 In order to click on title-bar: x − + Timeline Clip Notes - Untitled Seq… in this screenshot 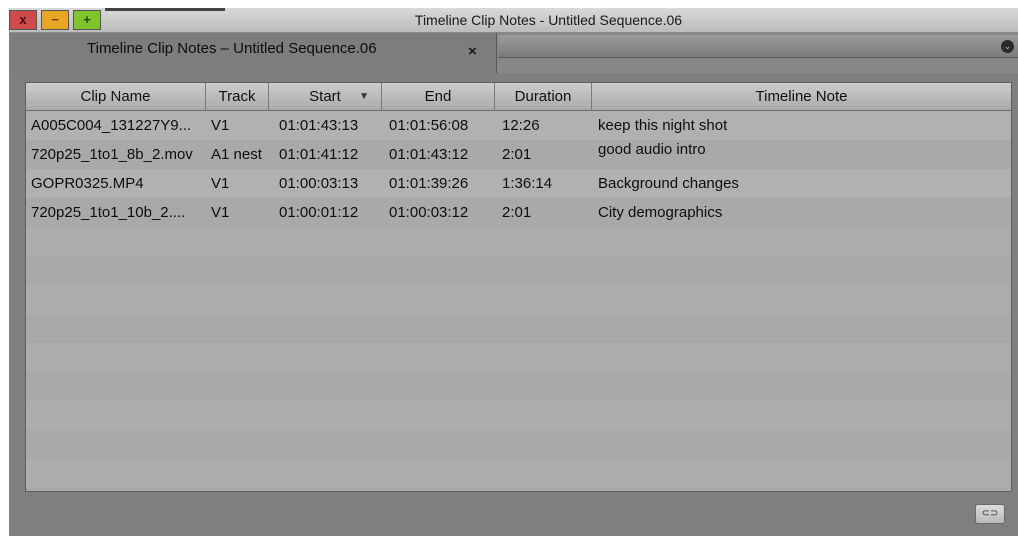, I will do `click(513, 20)`.